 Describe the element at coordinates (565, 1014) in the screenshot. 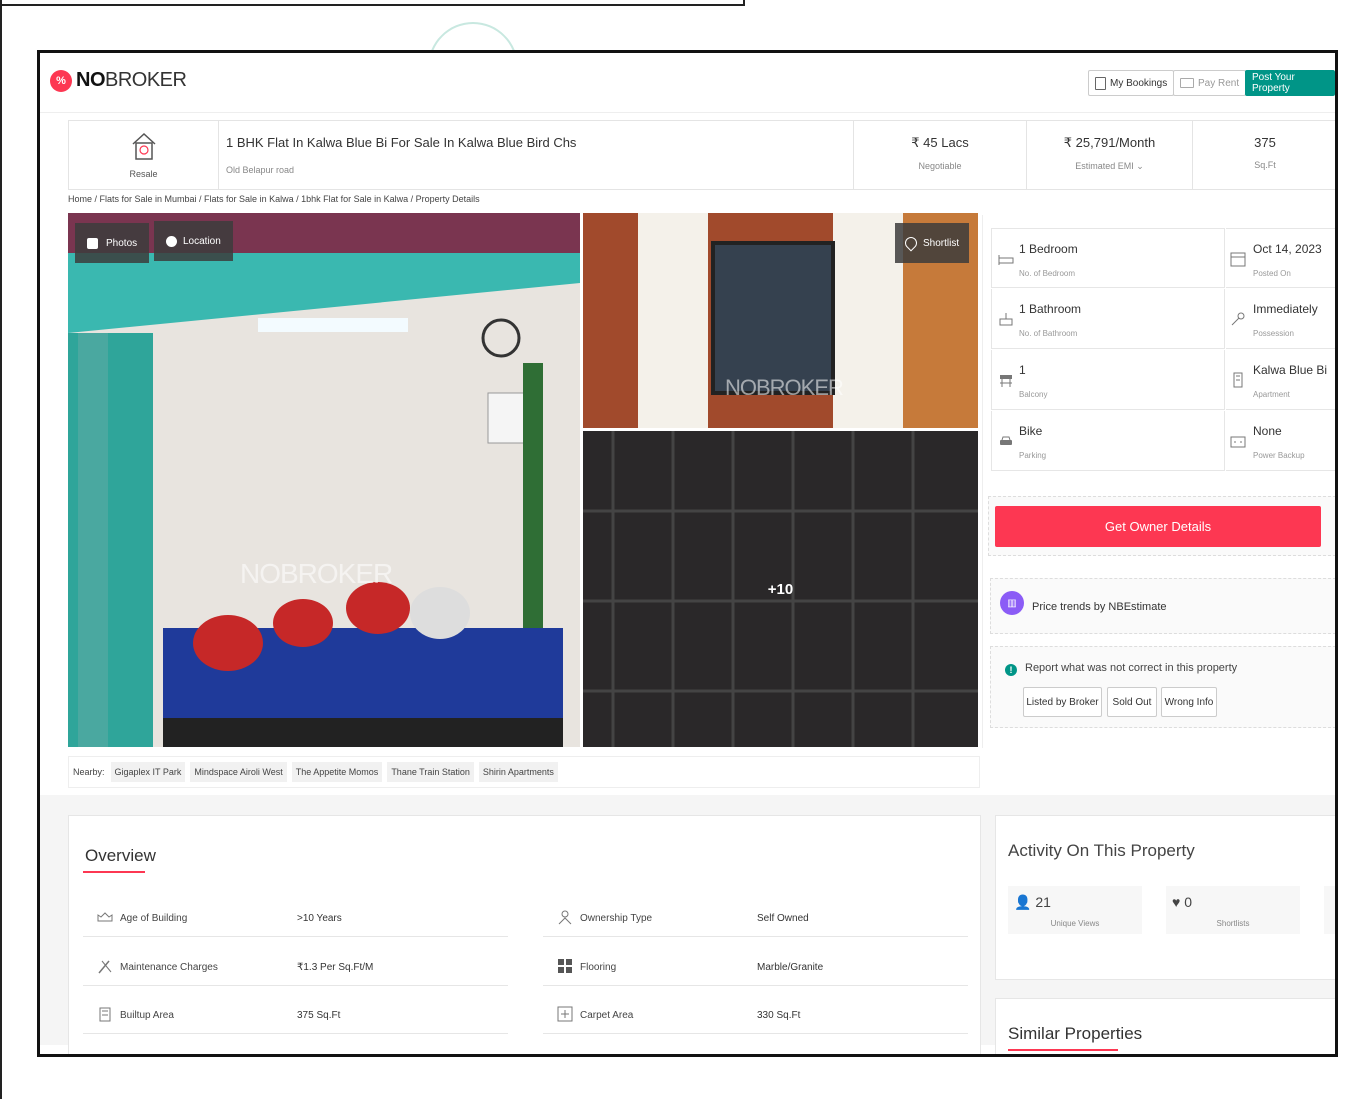

I see `carpet-area-icon` at that location.